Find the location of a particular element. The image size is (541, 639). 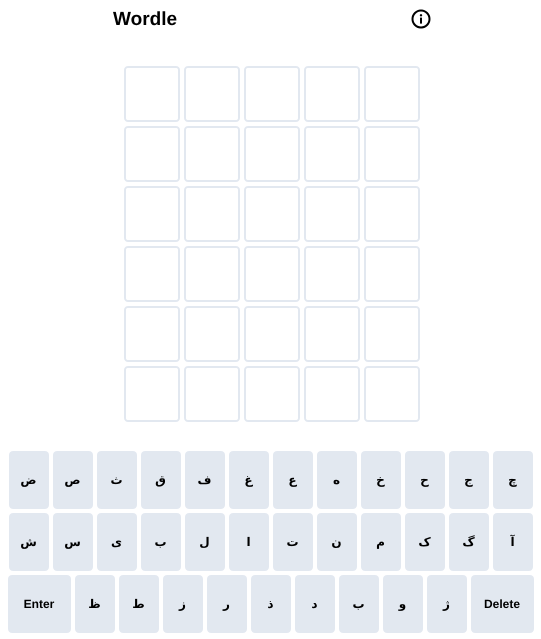

letter-key: چ is located at coordinates (512, 480).